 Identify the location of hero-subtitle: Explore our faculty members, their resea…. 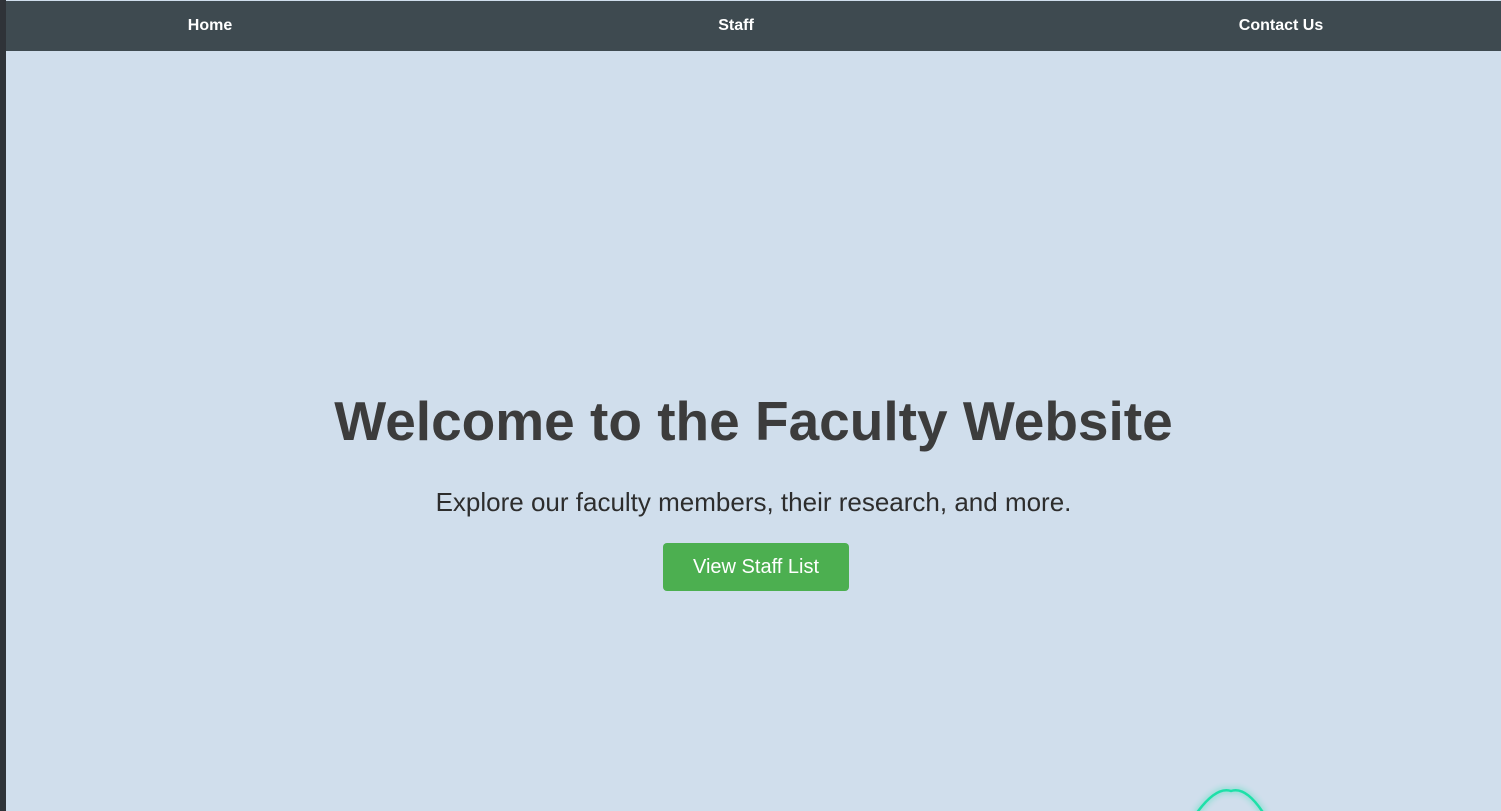
(753, 502).